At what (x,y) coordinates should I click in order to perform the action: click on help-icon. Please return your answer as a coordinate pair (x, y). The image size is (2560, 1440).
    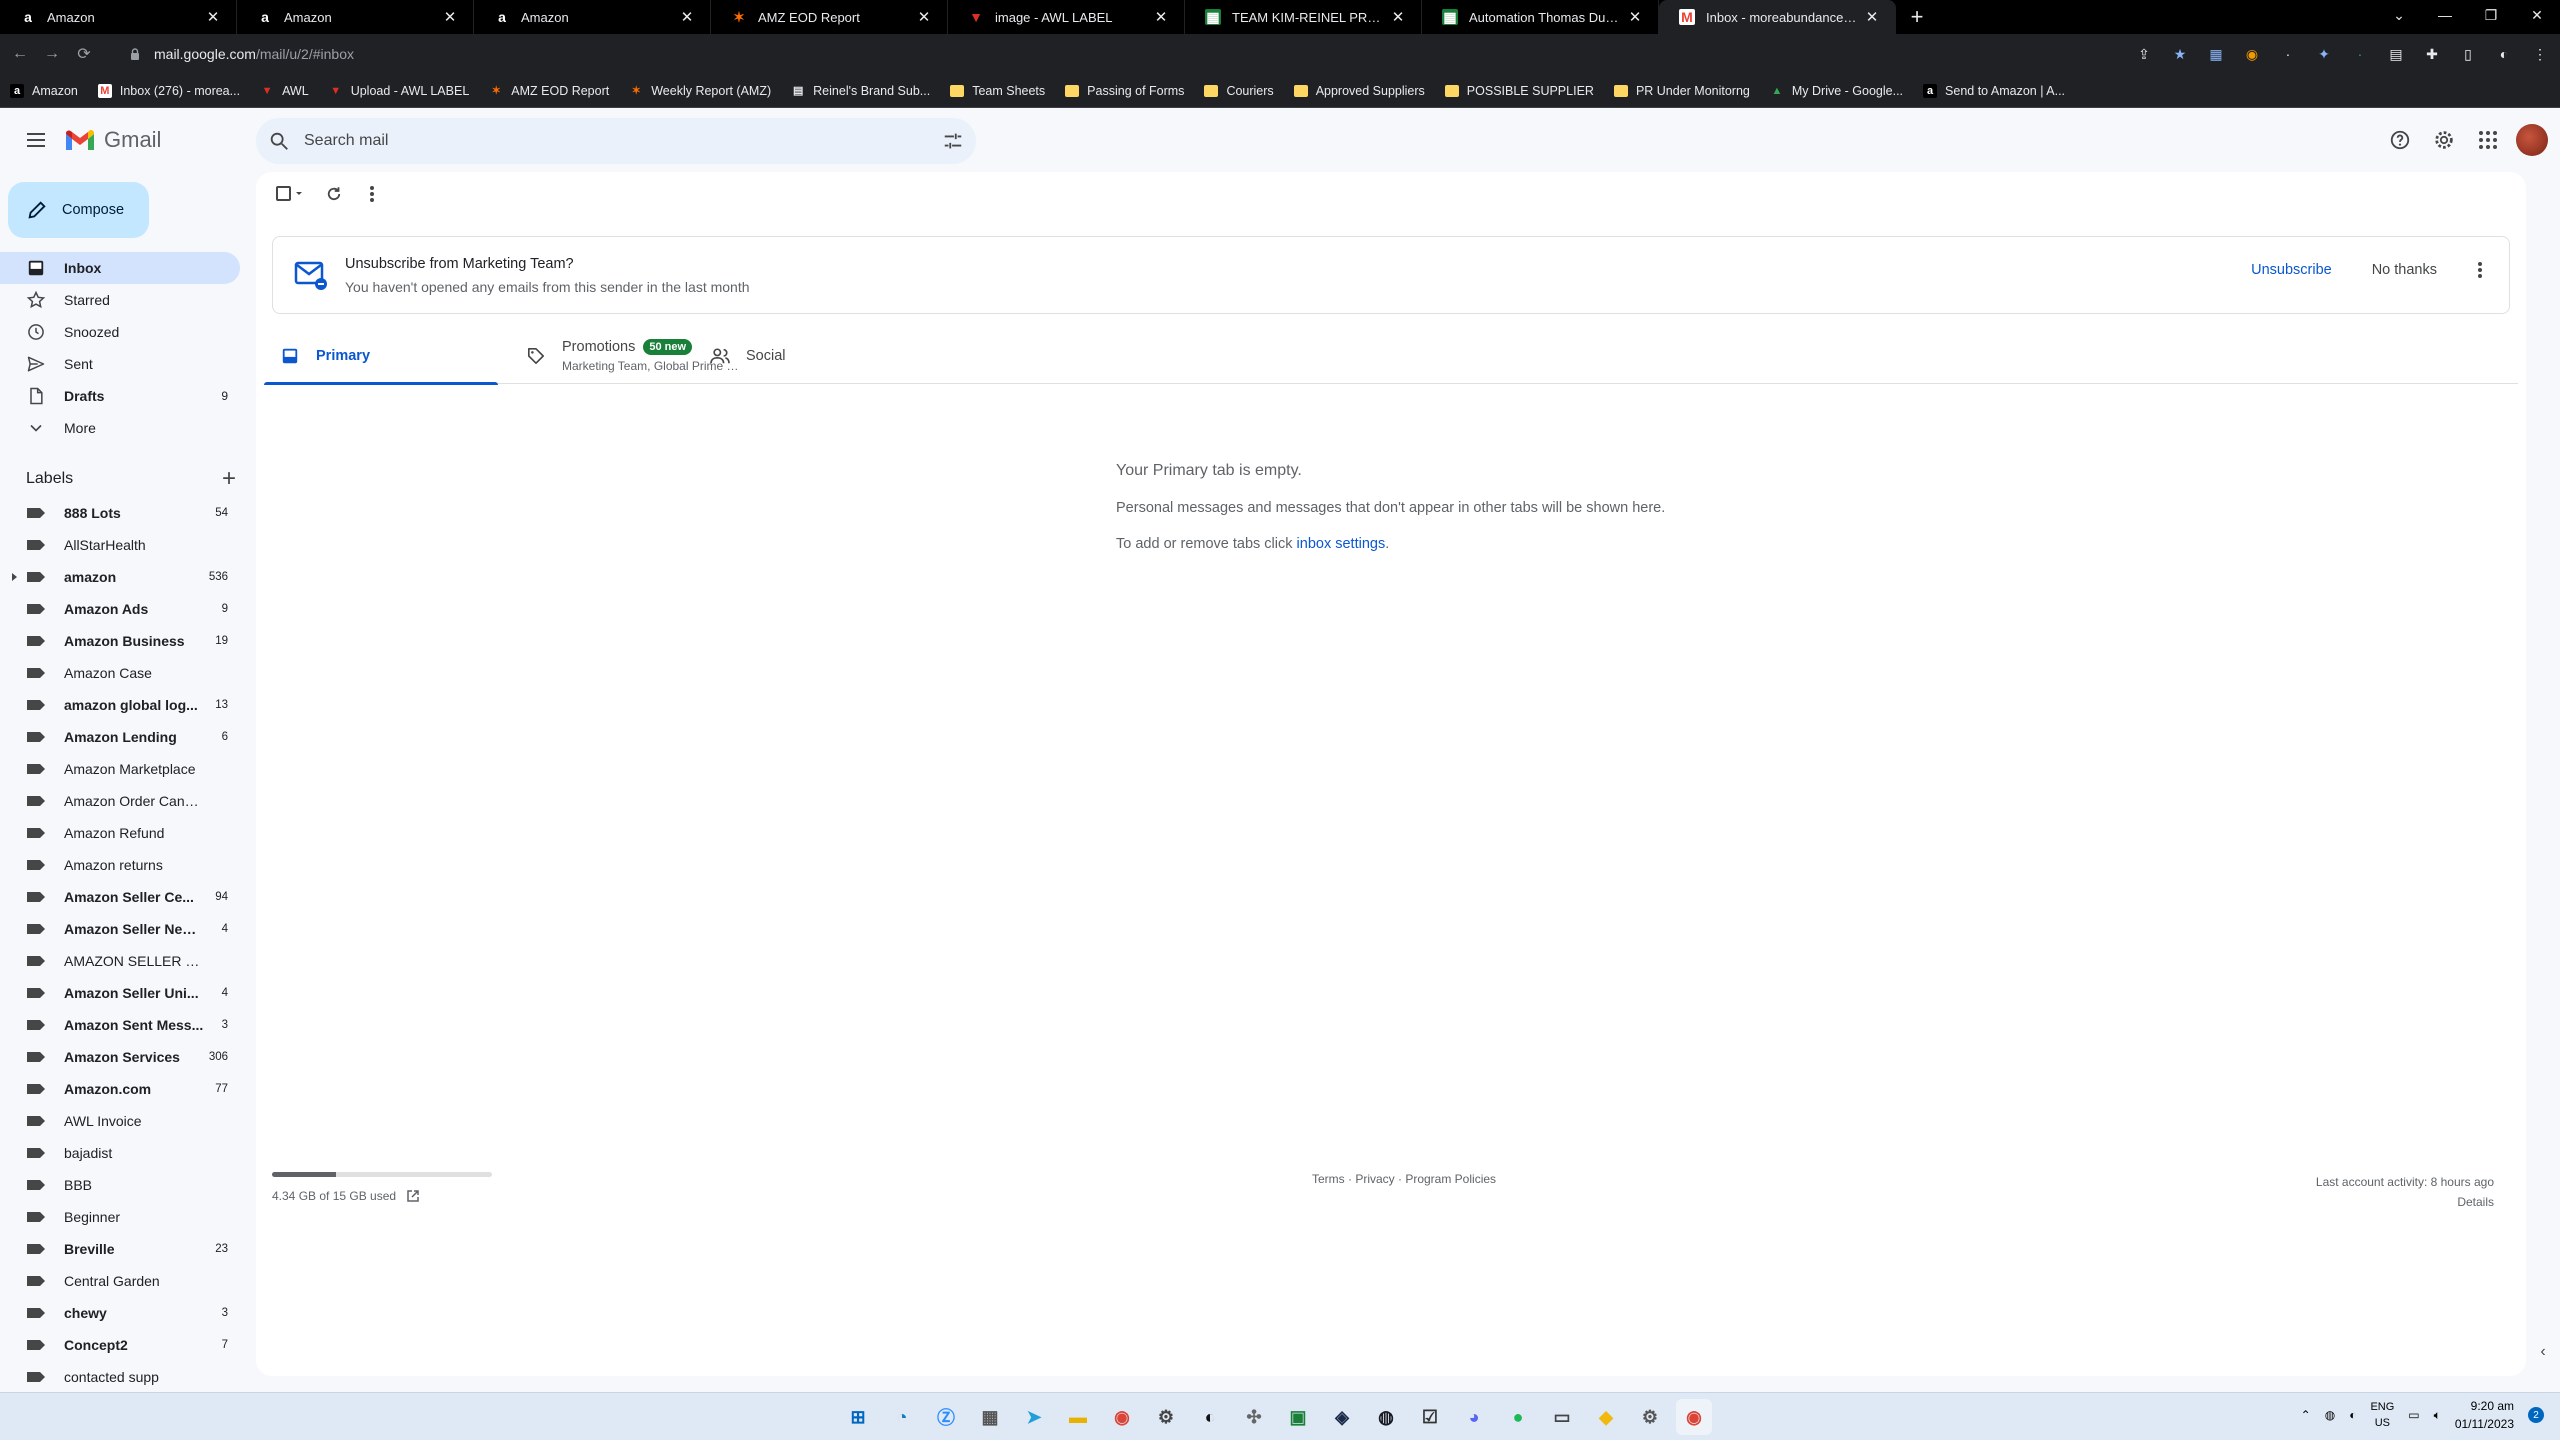
    Looking at the image, I should click on (2400, 140).